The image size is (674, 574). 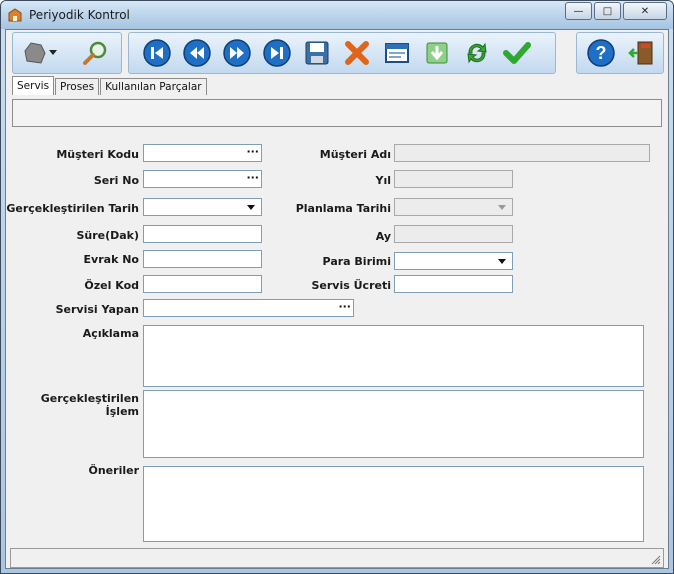 I want to click on first-record-icon, so click(x=157, y=53).